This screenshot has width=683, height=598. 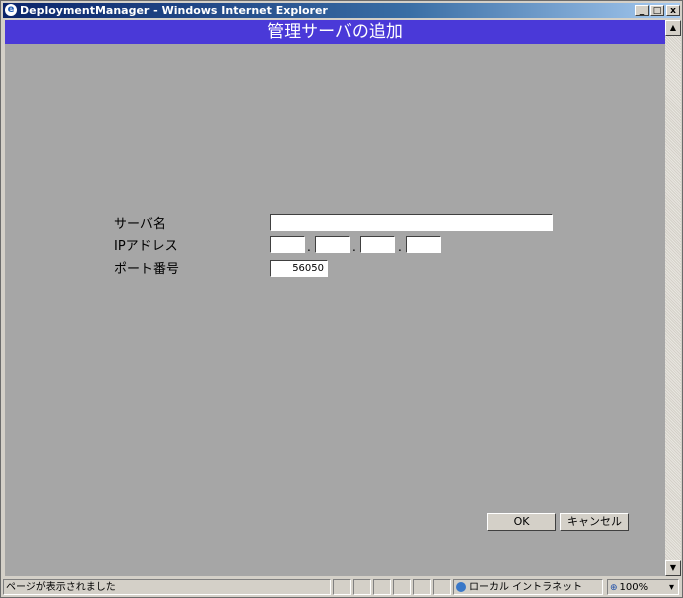 What do you see at coordinates (423, 244) in the screenshot?
I see `ip-octet-4-input` at bounding box center [423, 244].